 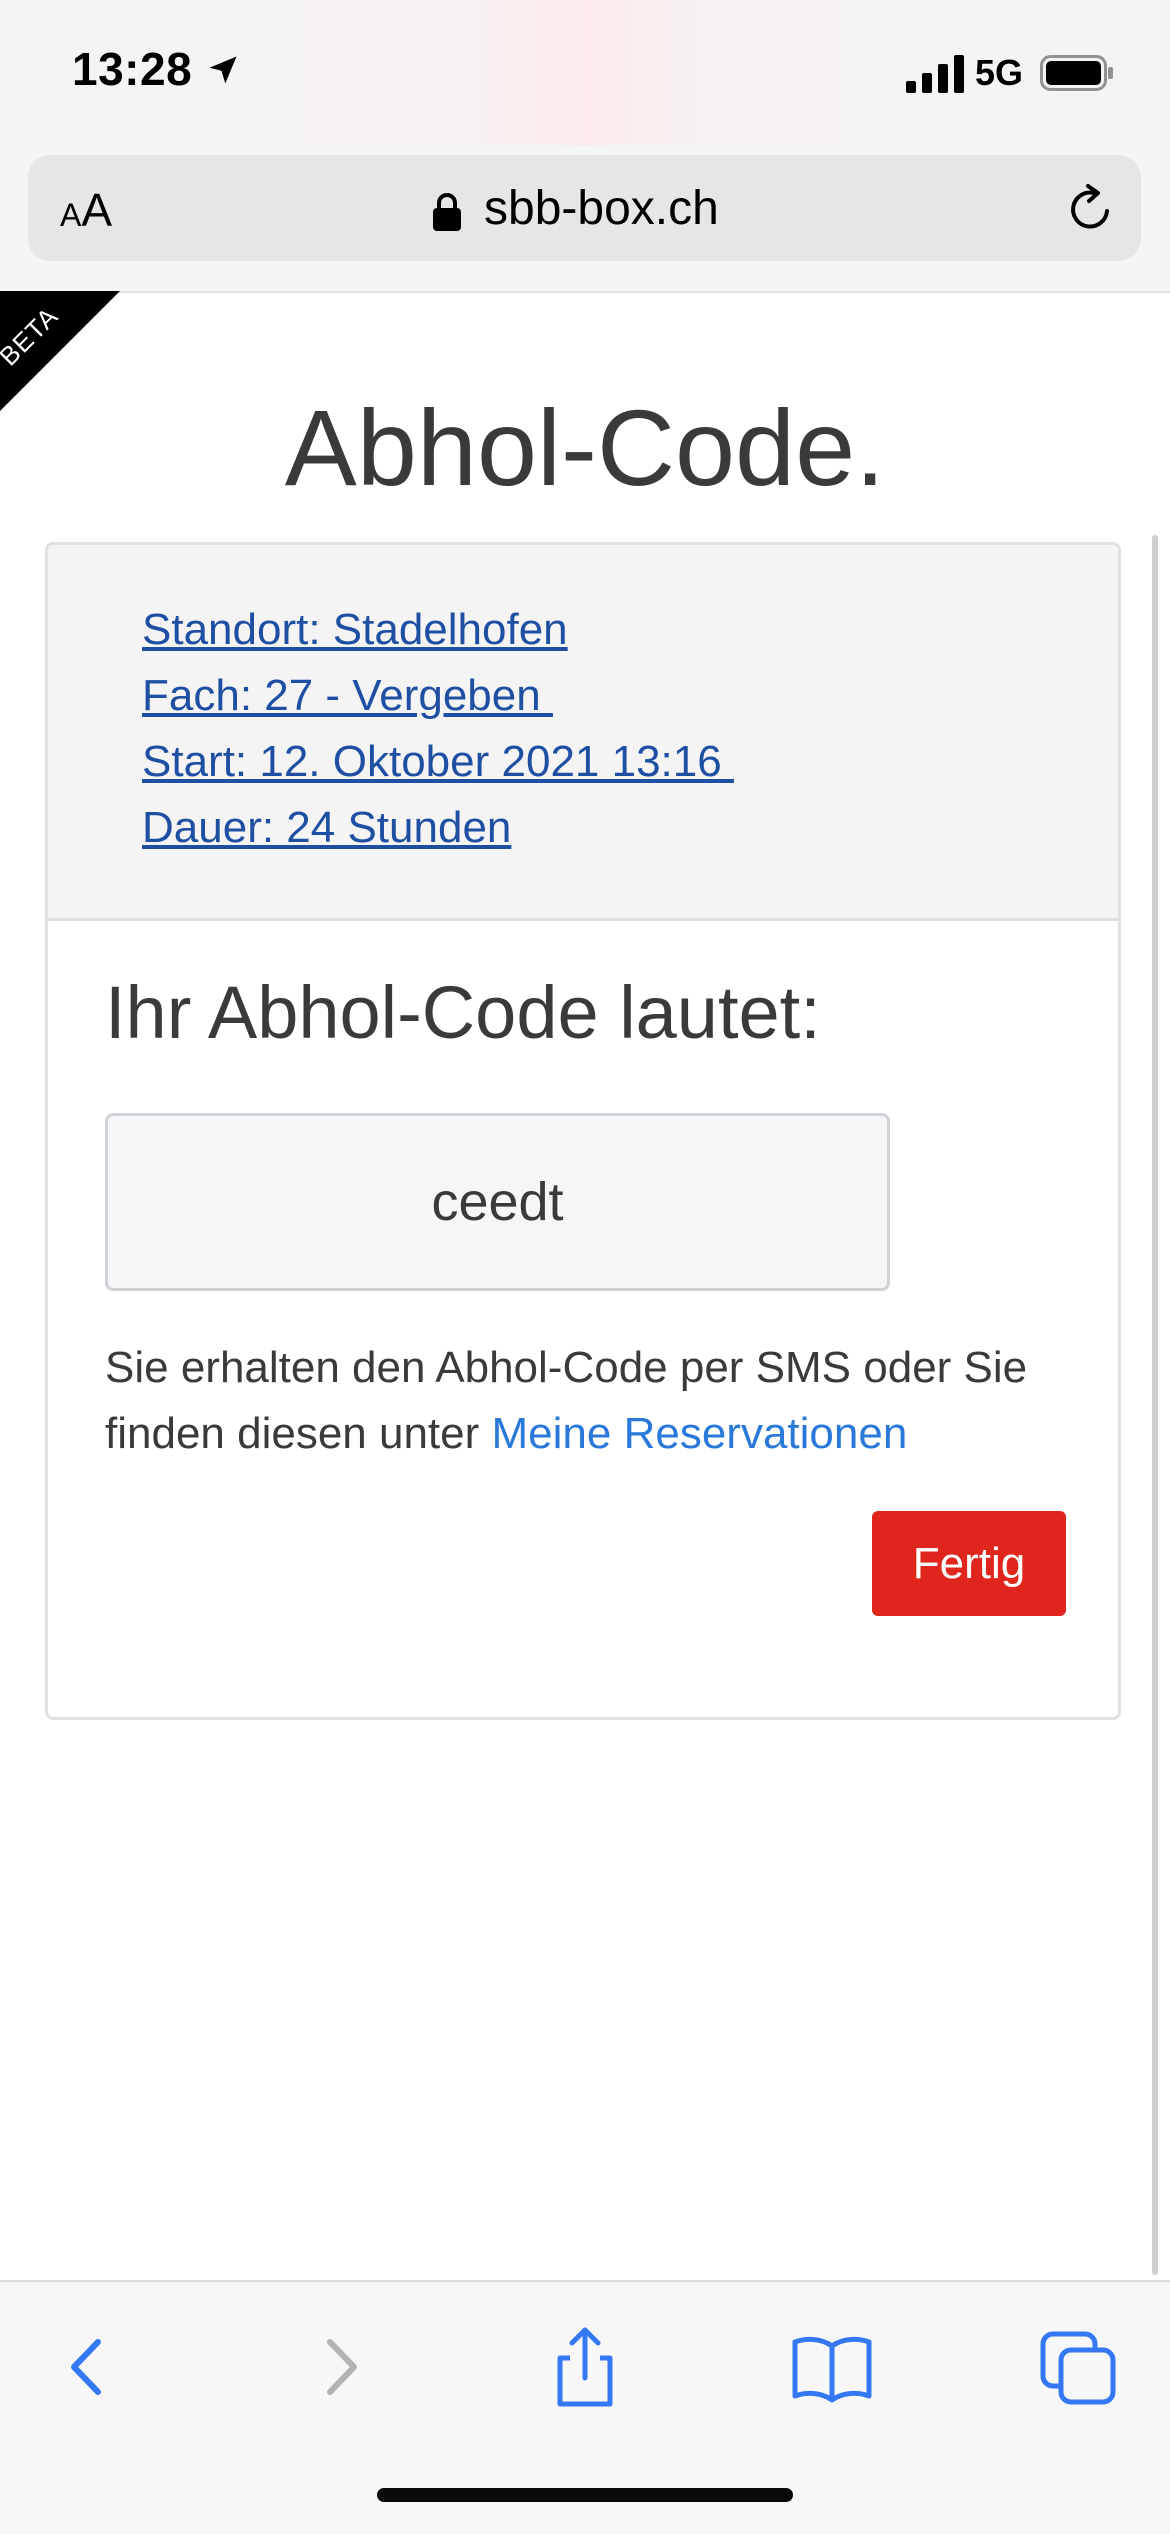 I want to click on url-domain: sbb-box.ch, so click(x=601, y=208).